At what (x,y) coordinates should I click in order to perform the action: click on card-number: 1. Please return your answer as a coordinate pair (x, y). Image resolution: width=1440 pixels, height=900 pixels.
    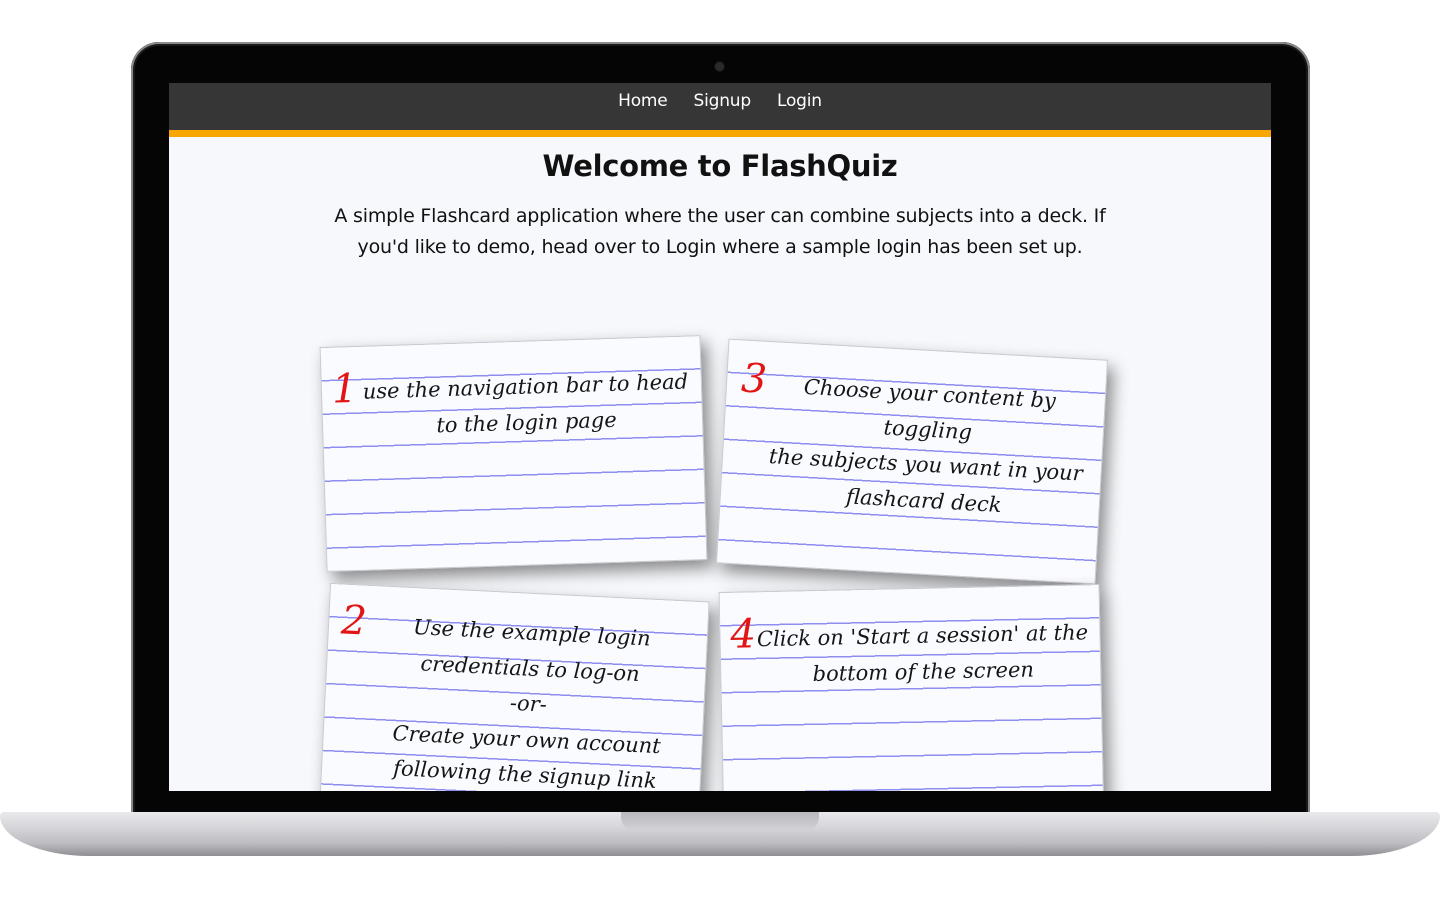
    Looking at the image, I should click on (345, 389).